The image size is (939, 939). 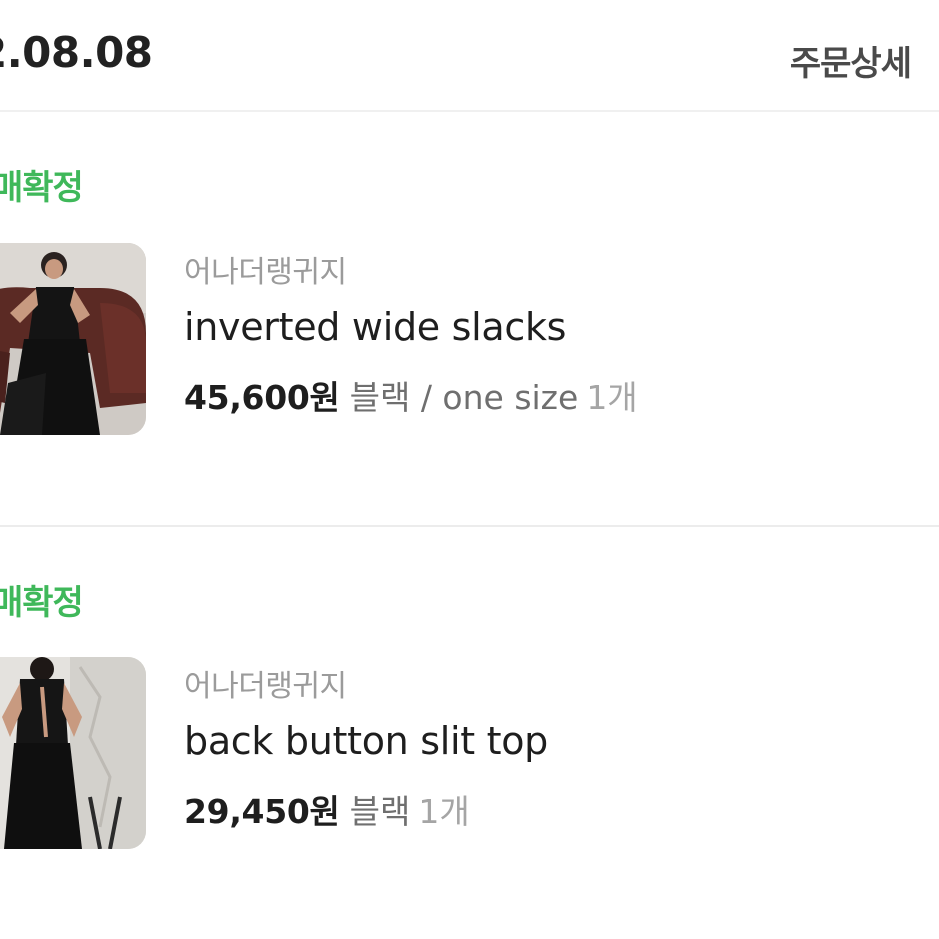 I want to click on product-option: 블랙, so click(x=380, y=811).